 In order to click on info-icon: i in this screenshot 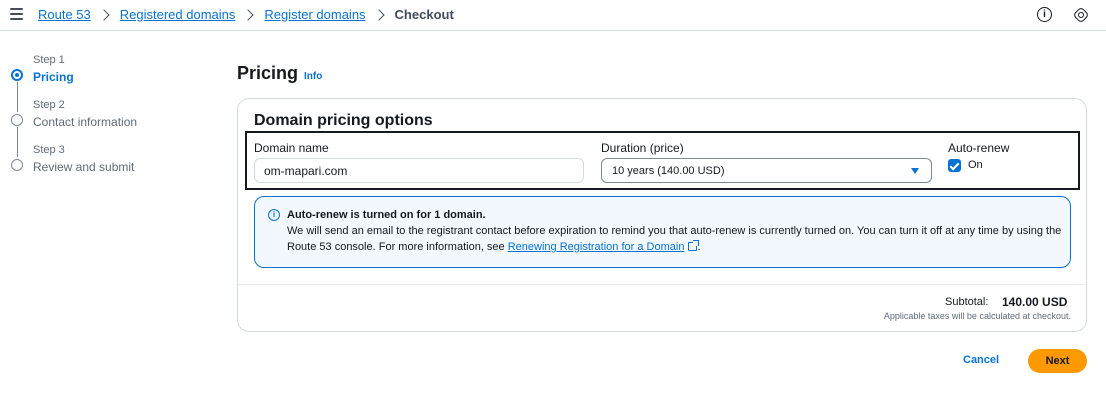, I will do `click(1044, 14)`.